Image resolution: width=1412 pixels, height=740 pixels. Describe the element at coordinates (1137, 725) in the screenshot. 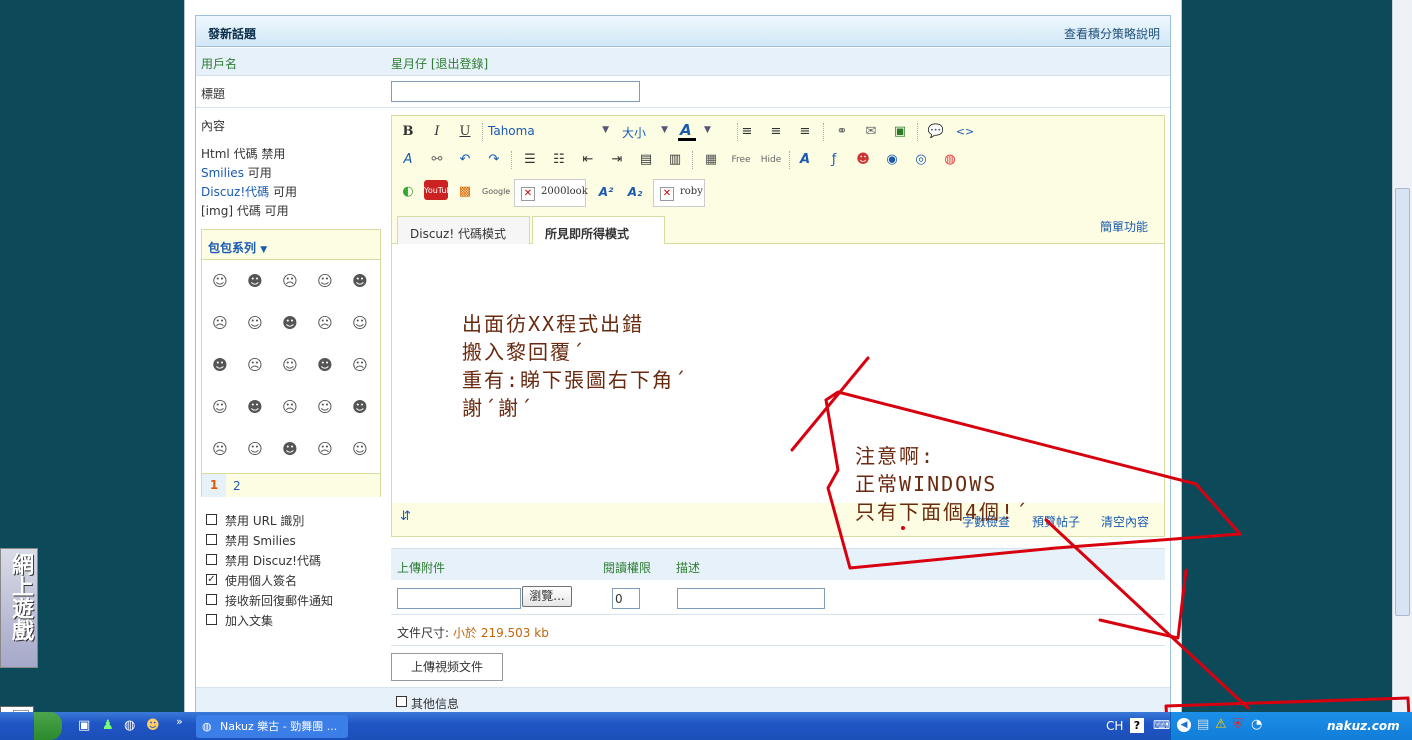

I see `help-icon: ?` at that location.